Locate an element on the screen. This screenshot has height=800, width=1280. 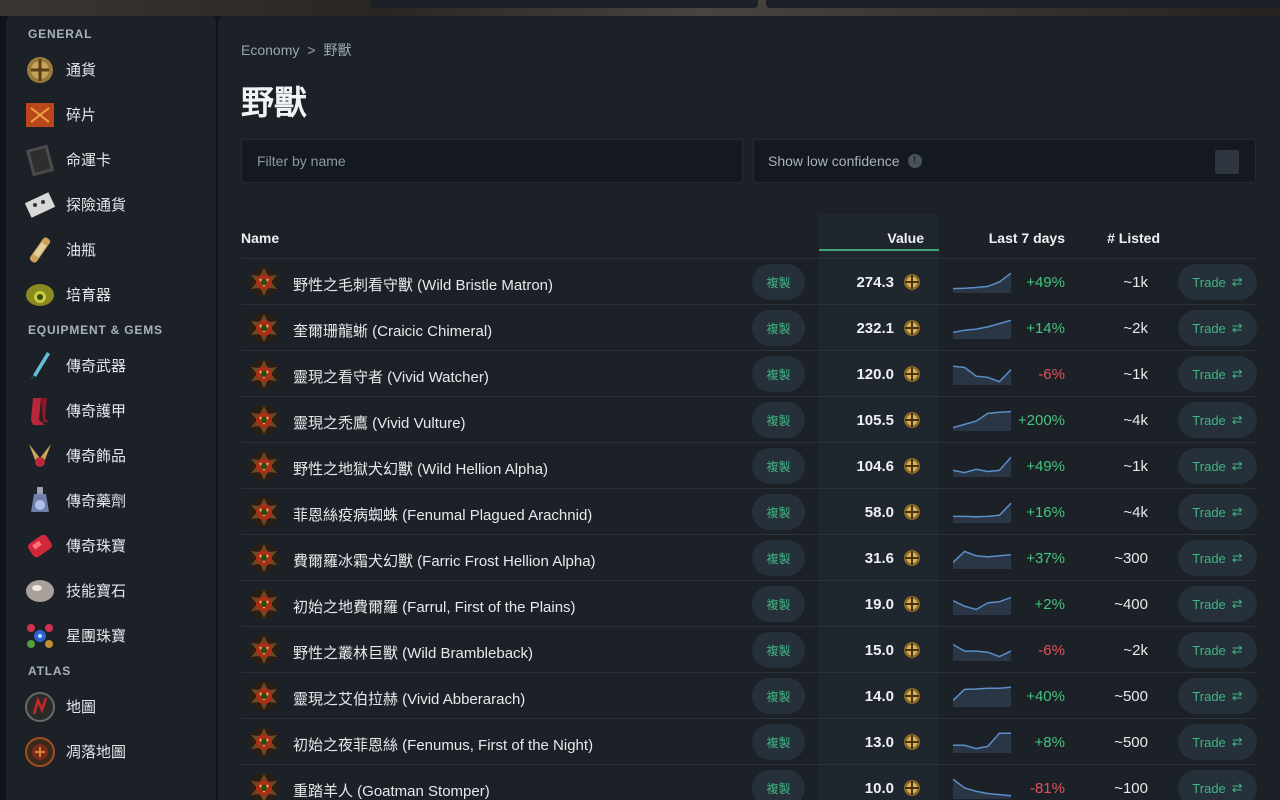
item-name: 重踏羊人 (Goatman Stomper) is located at coordinates (391, 790).